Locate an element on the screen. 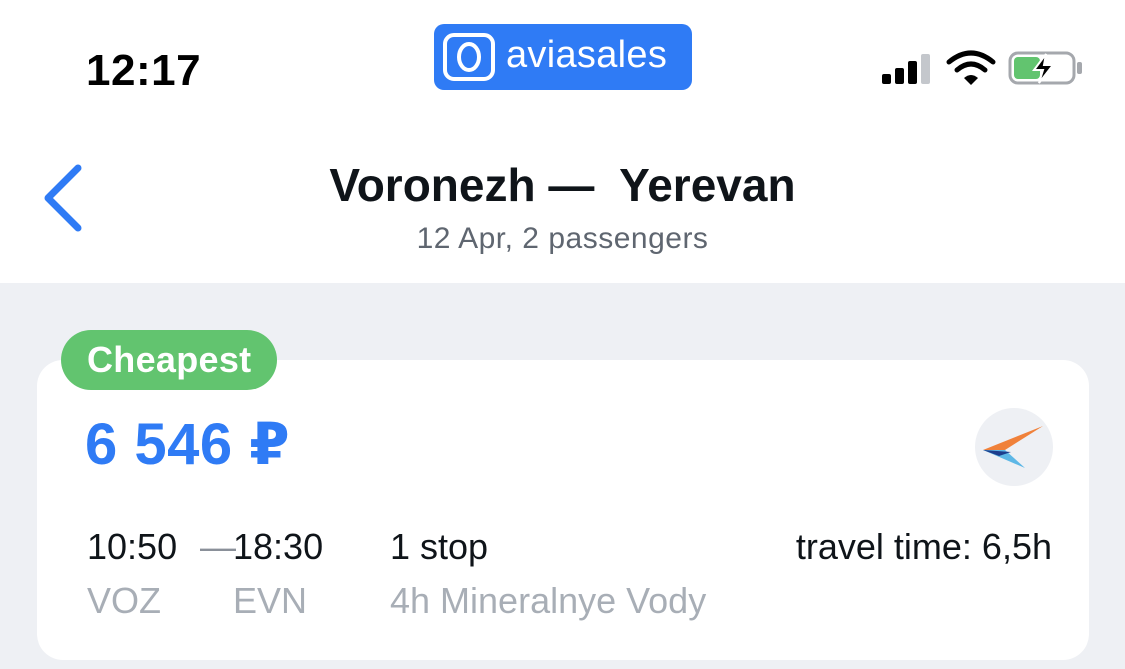 Image resolution: width=1125 pixels, height=669 pixels. airline-logo is located at coordinates (1014, 447).